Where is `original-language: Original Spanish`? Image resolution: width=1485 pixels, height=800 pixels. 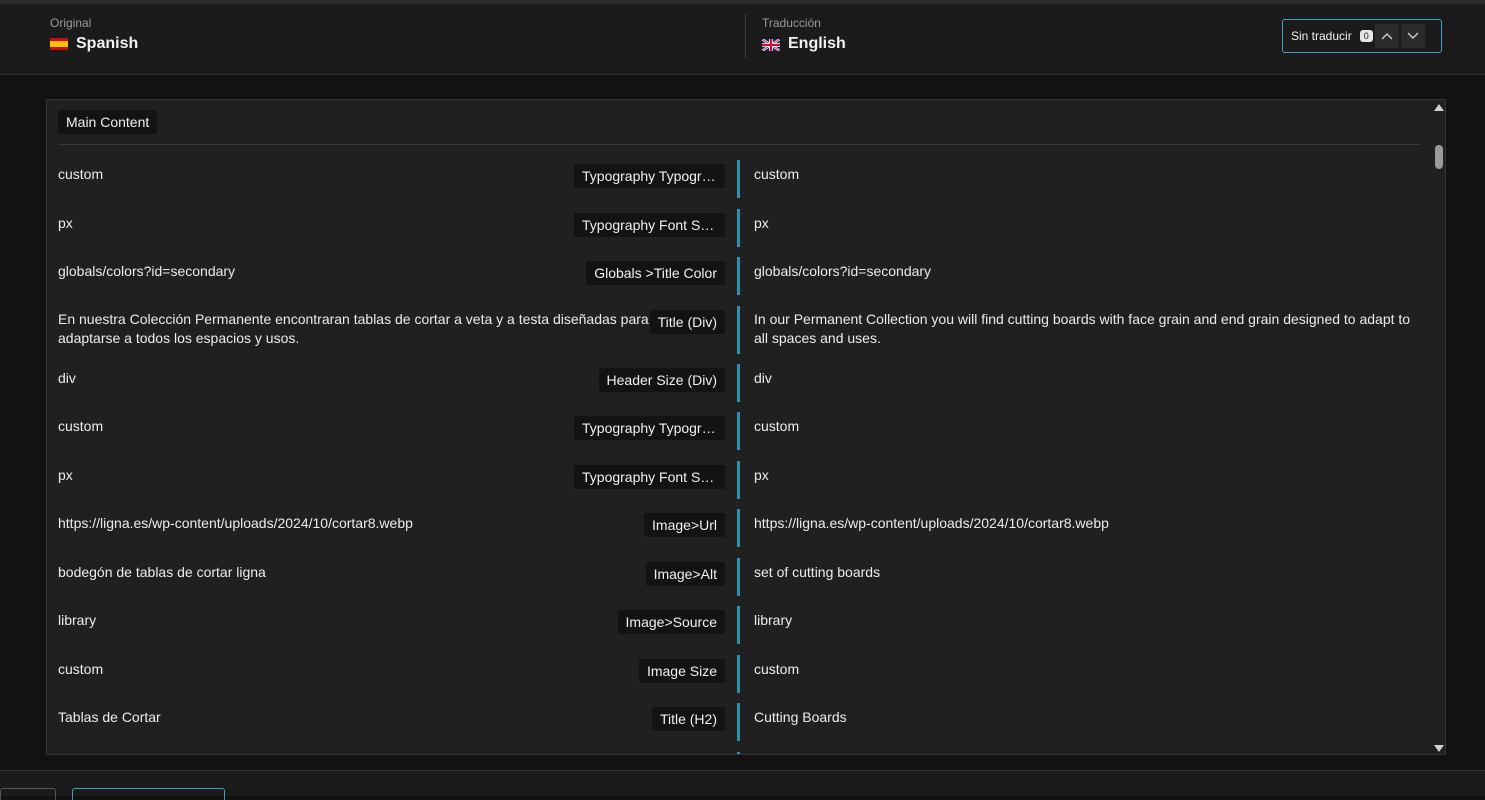 original-language: Original Spanish is located at coordinates (94, 34).